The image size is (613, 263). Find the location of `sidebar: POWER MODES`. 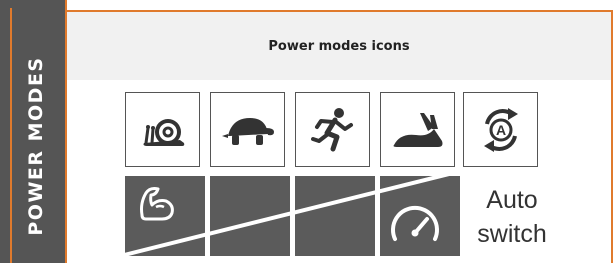

sidebar: POWER MODES is located at coordinates (33, 131).